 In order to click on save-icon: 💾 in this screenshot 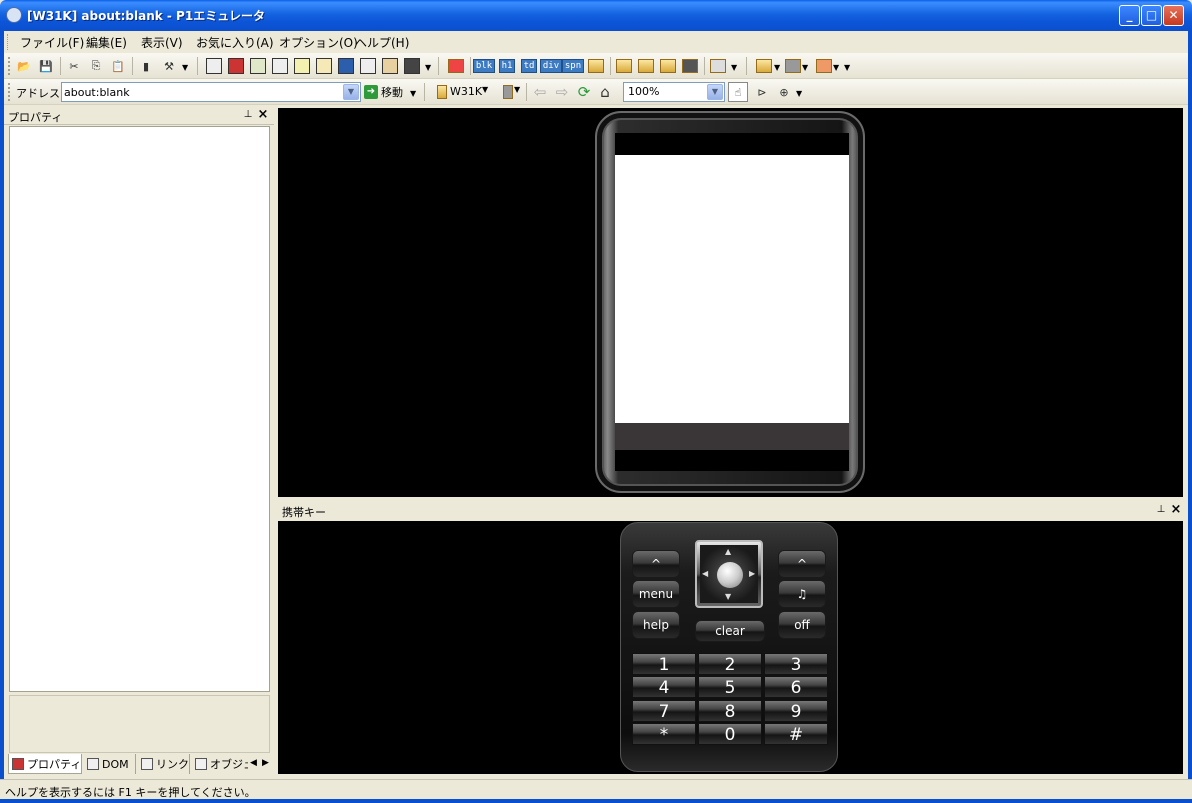, I will do `click(46, 66)`.